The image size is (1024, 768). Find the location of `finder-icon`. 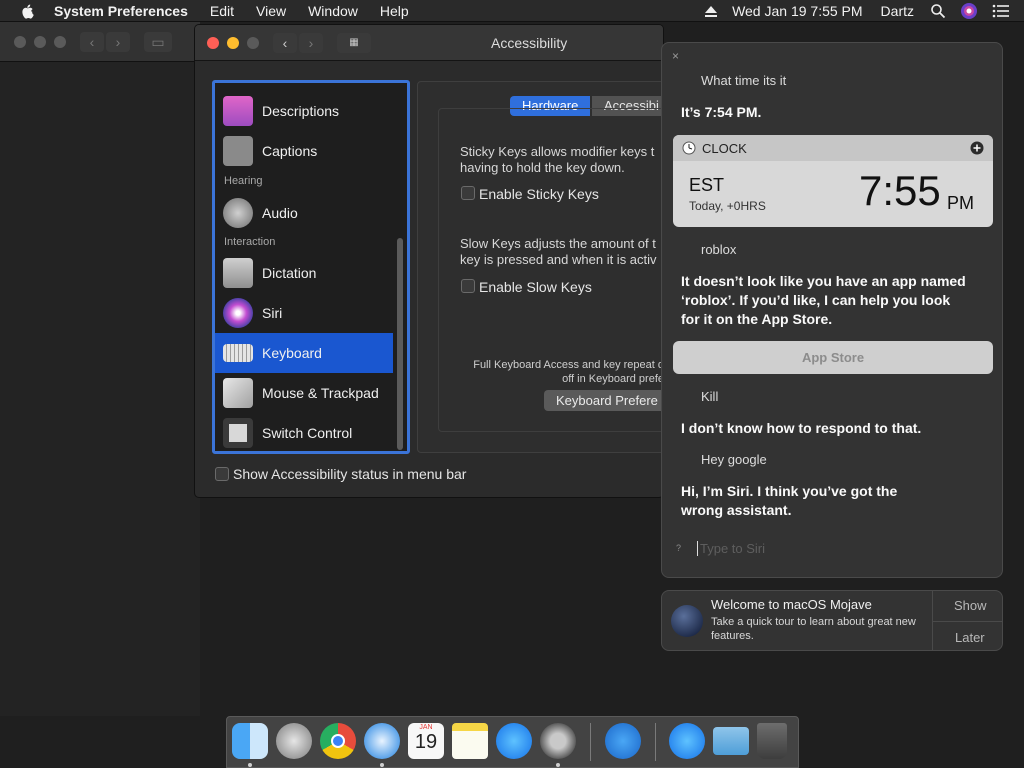

finder-icon is located at coordinates (250, 741).